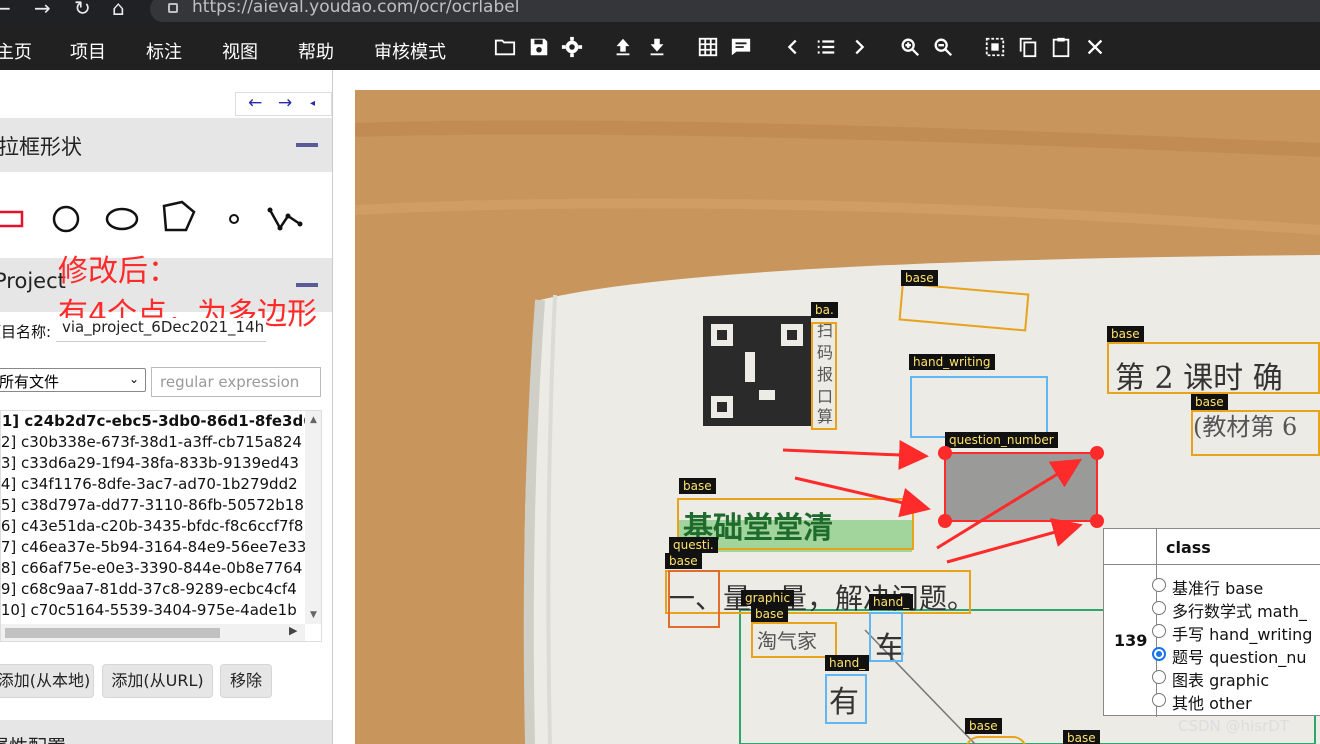 The height and width of the screenshot is (744, 1320). What do you see at coordinates (1095, 47) in the screenshot?
I see `delete-icon` at bounding box center [1095, 47].